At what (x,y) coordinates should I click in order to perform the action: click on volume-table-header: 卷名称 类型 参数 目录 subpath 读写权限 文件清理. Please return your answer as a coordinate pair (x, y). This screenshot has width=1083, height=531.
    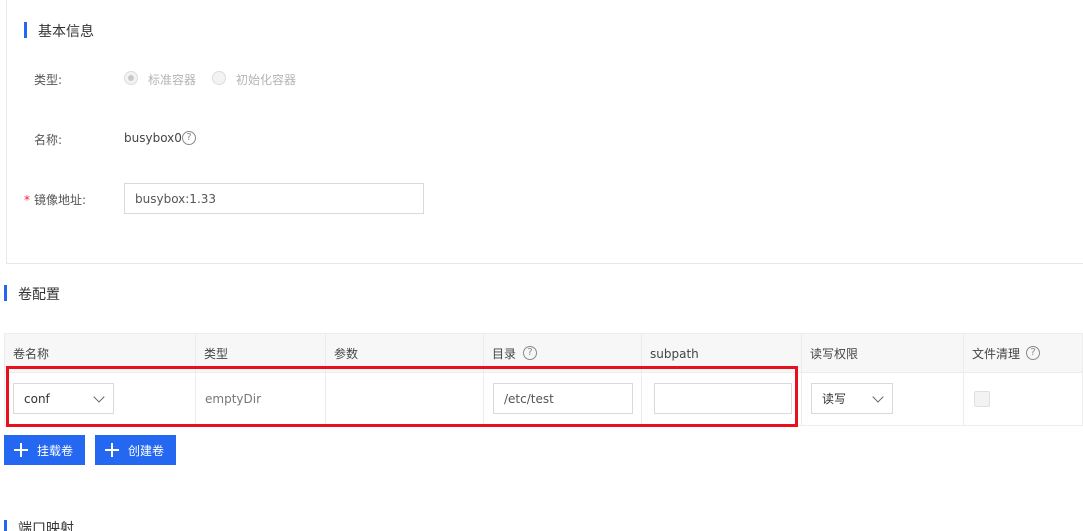
    Looking at the image, I should click on (543, 353).